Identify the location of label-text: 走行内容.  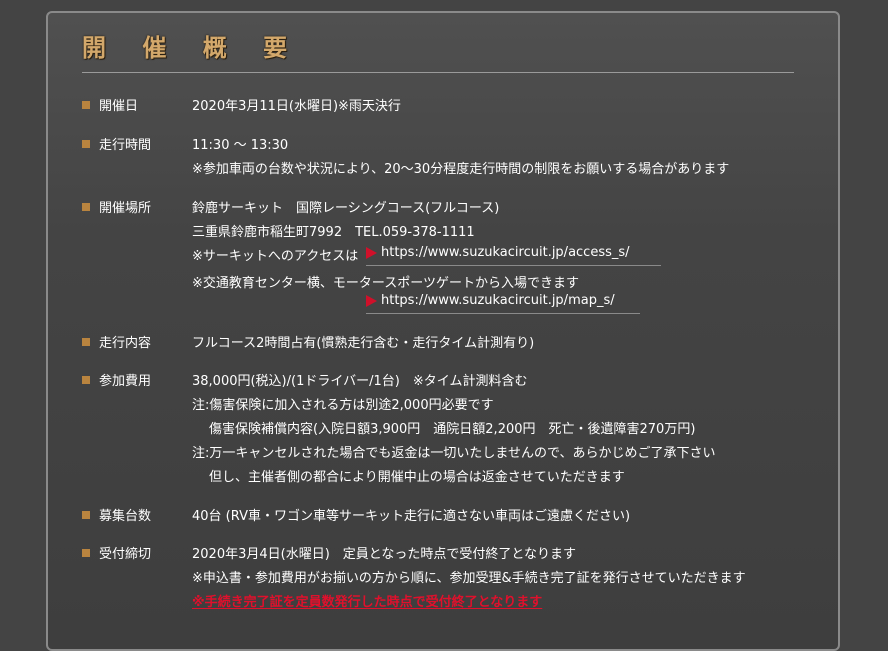
(125, 343).